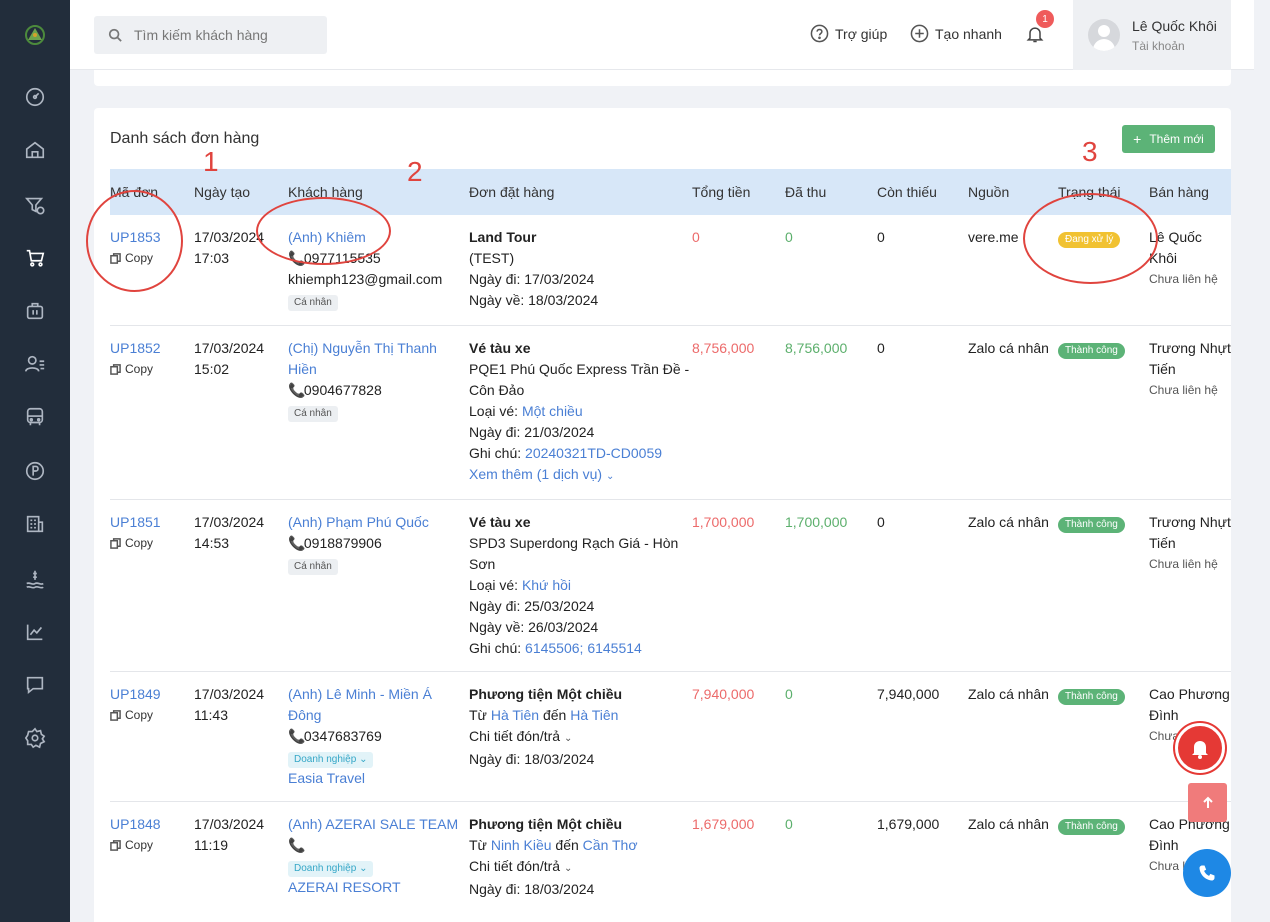 Image resolution: width=1270 pixels, height=922 pixels. What do you see at coordinates (532, 279) in the screenshot?
I see `order-line: Ngày đi: 17/03/2024` at bounding box center [532, 279].